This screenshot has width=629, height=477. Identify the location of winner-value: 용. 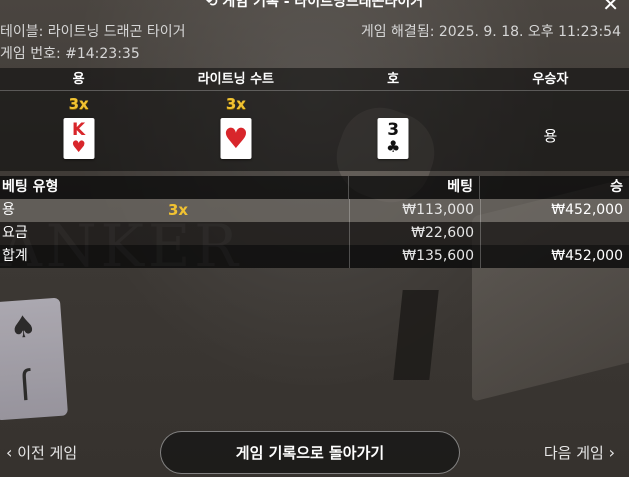
(550, 135).